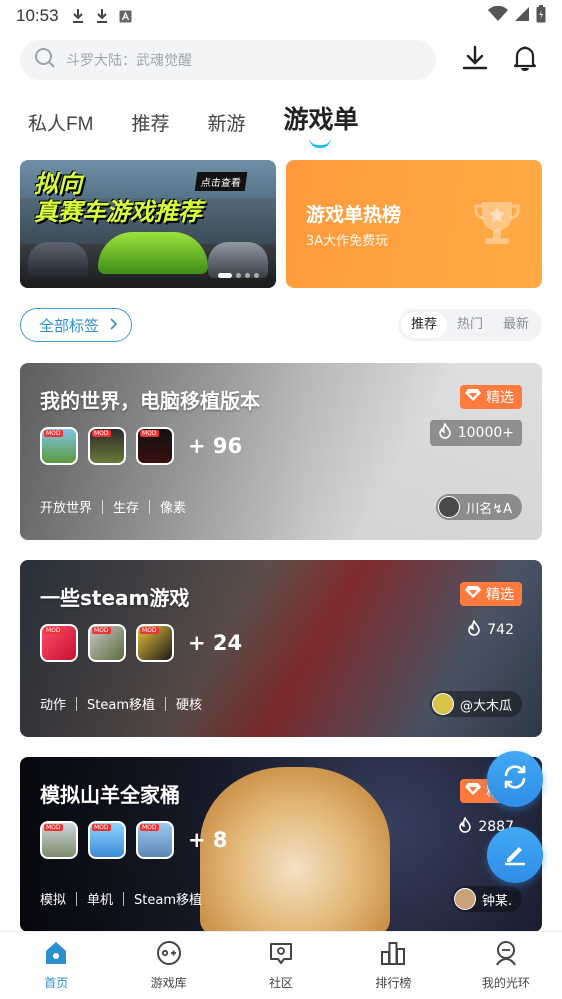  I want to click on banner-headline: 拟向 真赛车游戏推荐, so click(118, 198).